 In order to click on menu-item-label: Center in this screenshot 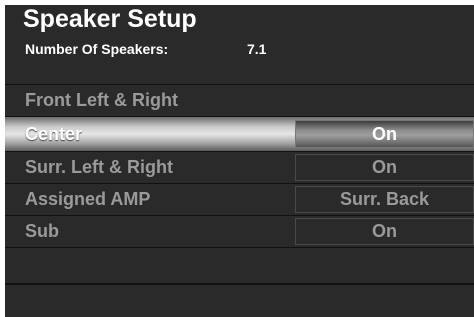, I will do `click(54, 133)`.